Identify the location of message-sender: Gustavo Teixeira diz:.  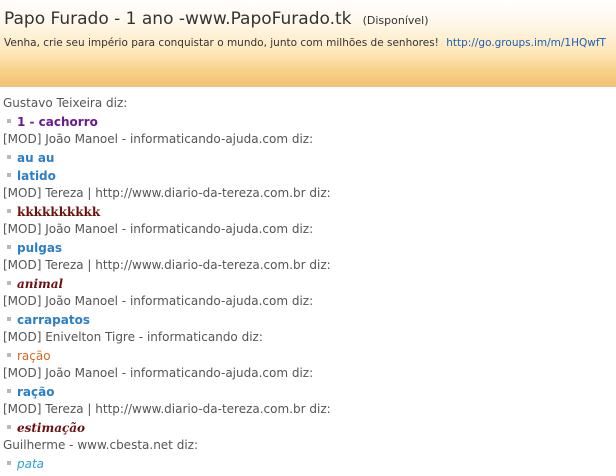
(65, 103).